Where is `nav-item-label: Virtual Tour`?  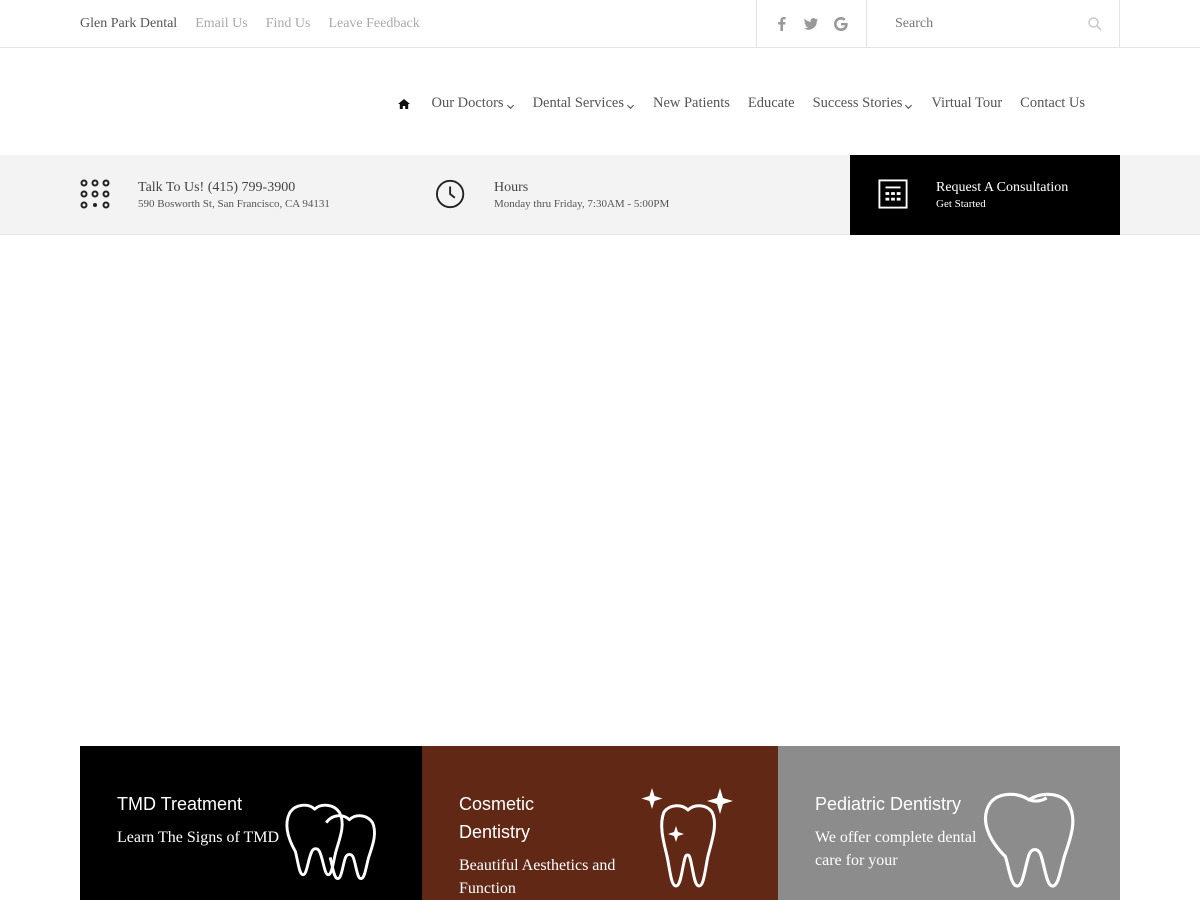
nav-item-label: Virtual Tour is located at coordinates (967, 103).